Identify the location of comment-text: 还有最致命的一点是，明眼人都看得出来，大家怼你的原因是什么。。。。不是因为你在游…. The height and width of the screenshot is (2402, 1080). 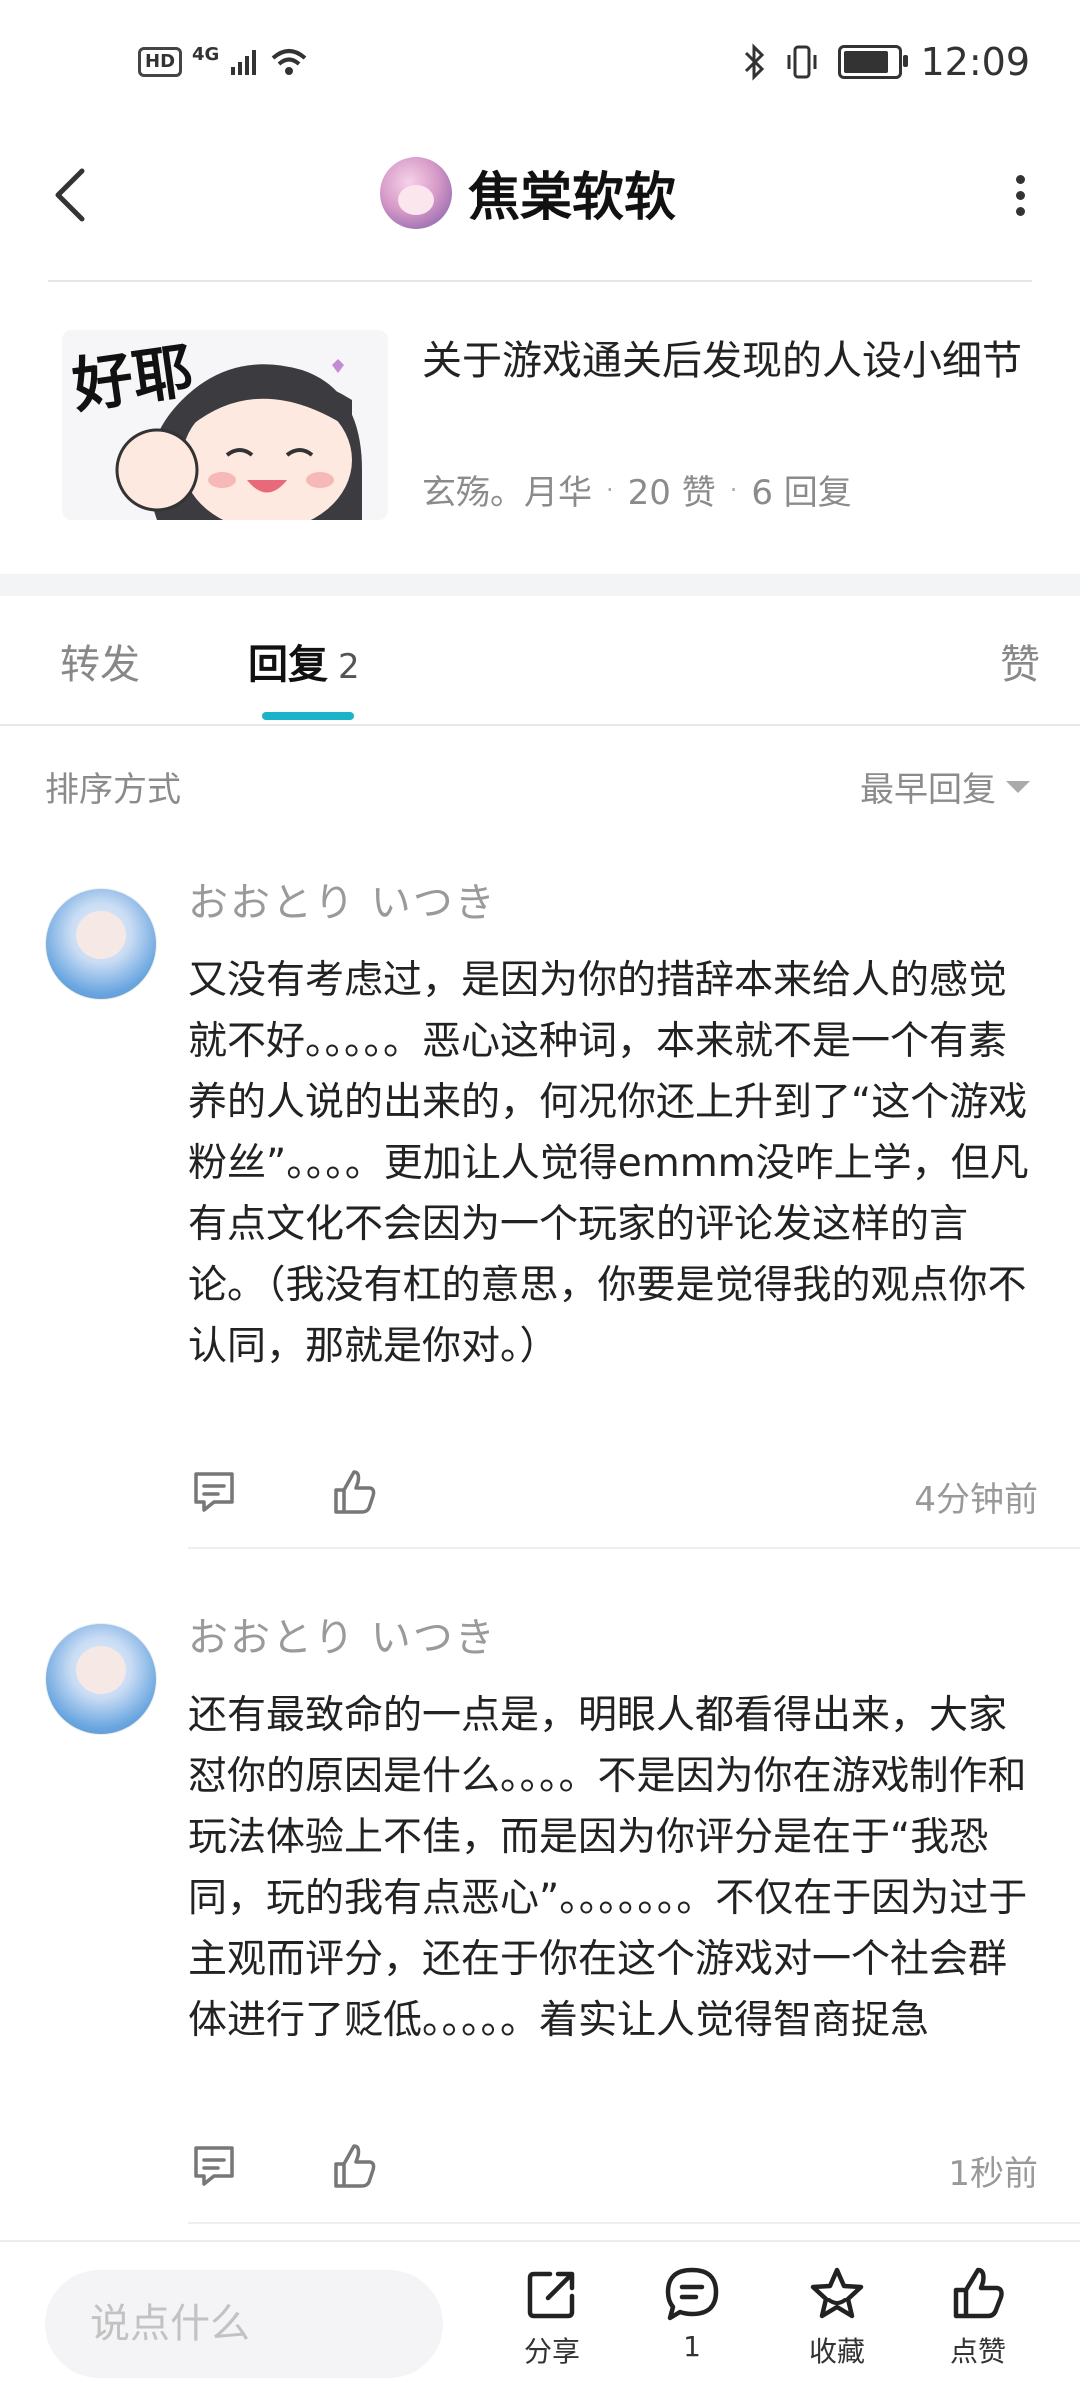
(613, 1868).